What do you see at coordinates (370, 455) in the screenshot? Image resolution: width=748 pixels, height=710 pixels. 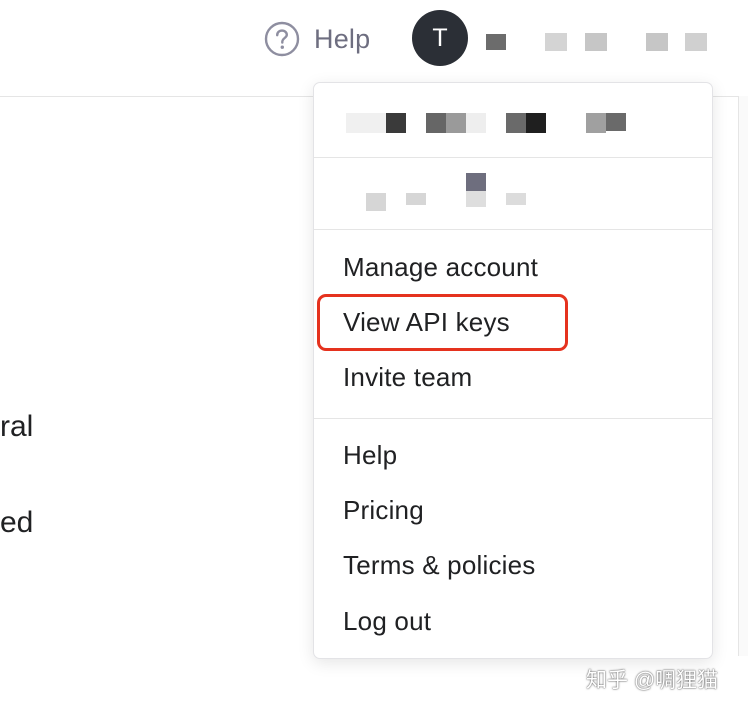 I see `menu-item-help: Help` at bounding box center [370, 455].